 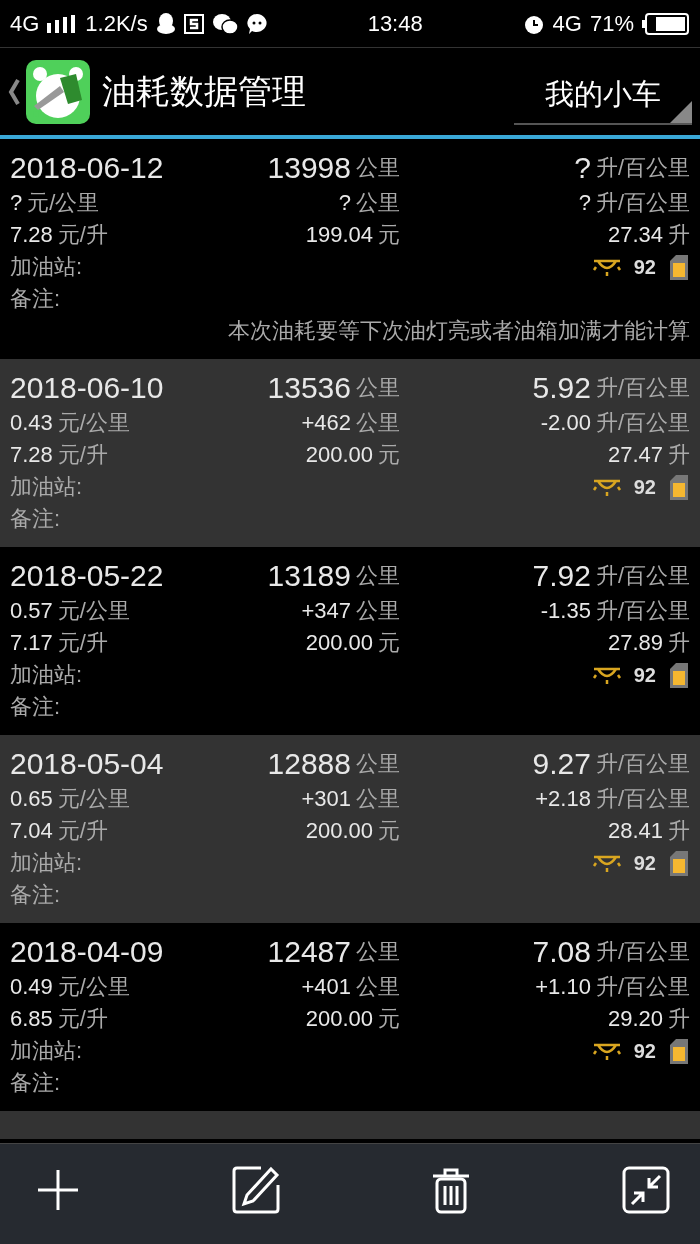 I want to click on consumption-change-value: +2.18, so click(x=563, y=799).